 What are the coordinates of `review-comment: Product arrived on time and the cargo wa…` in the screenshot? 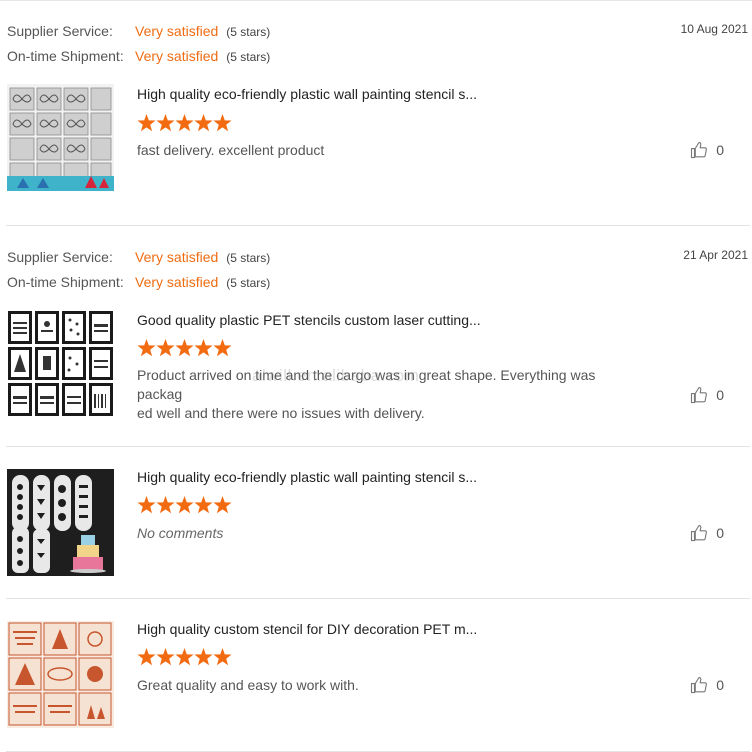 It's located at (387, 394).